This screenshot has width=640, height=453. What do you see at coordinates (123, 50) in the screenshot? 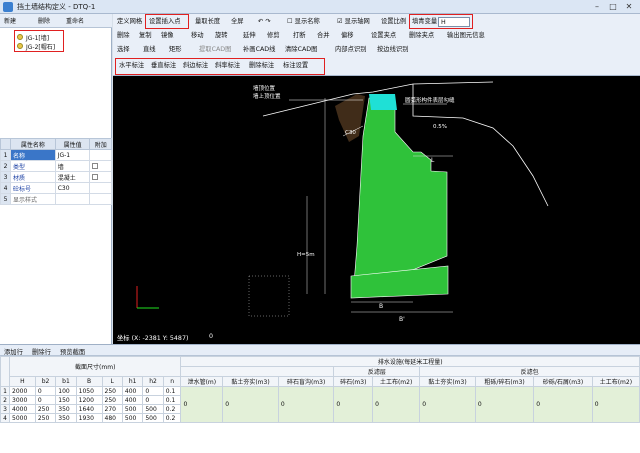
I see `select-button: 选择` at bounding box center [123, 50].